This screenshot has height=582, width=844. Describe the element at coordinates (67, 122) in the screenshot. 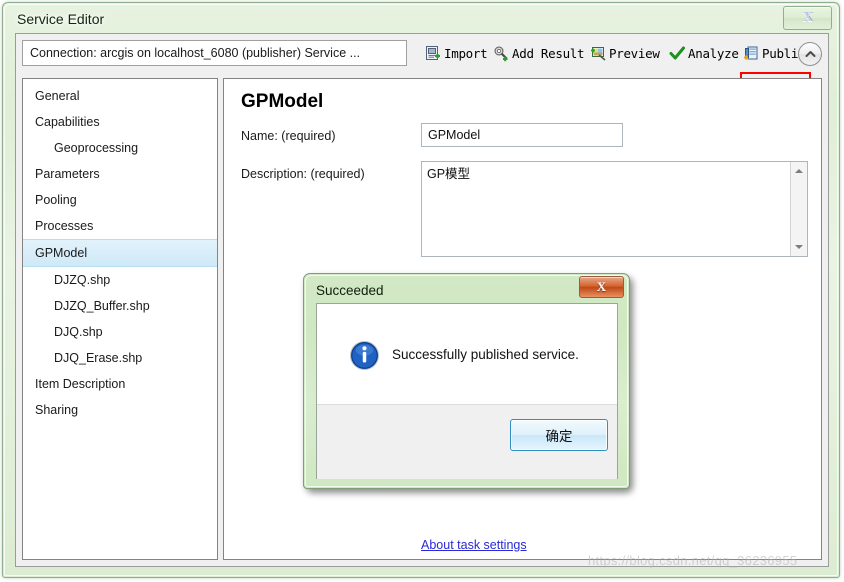

I see `sidebar-item-label: Capabilities` at that location.